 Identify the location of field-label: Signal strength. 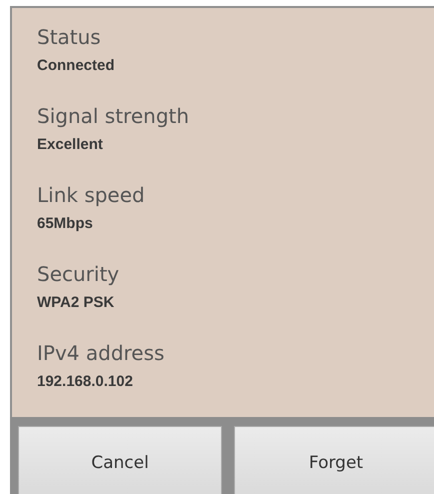
(113, 116).